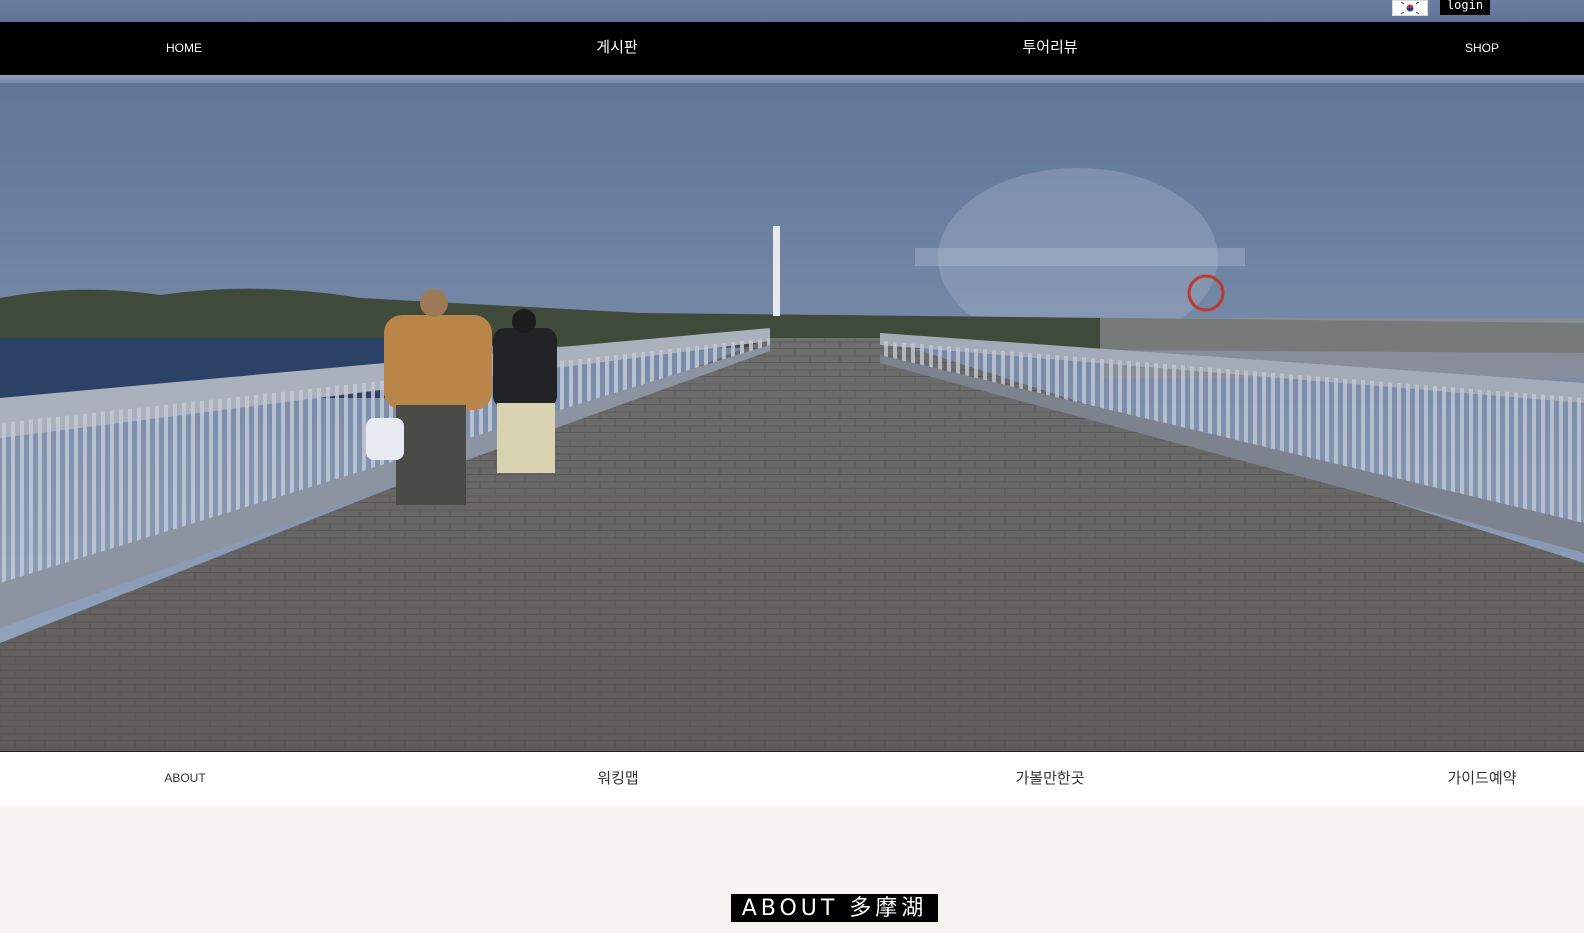  Describe the element at coordinates (1482, 48) in the screenshot. I see `nav-shop: SHOP` at that location.